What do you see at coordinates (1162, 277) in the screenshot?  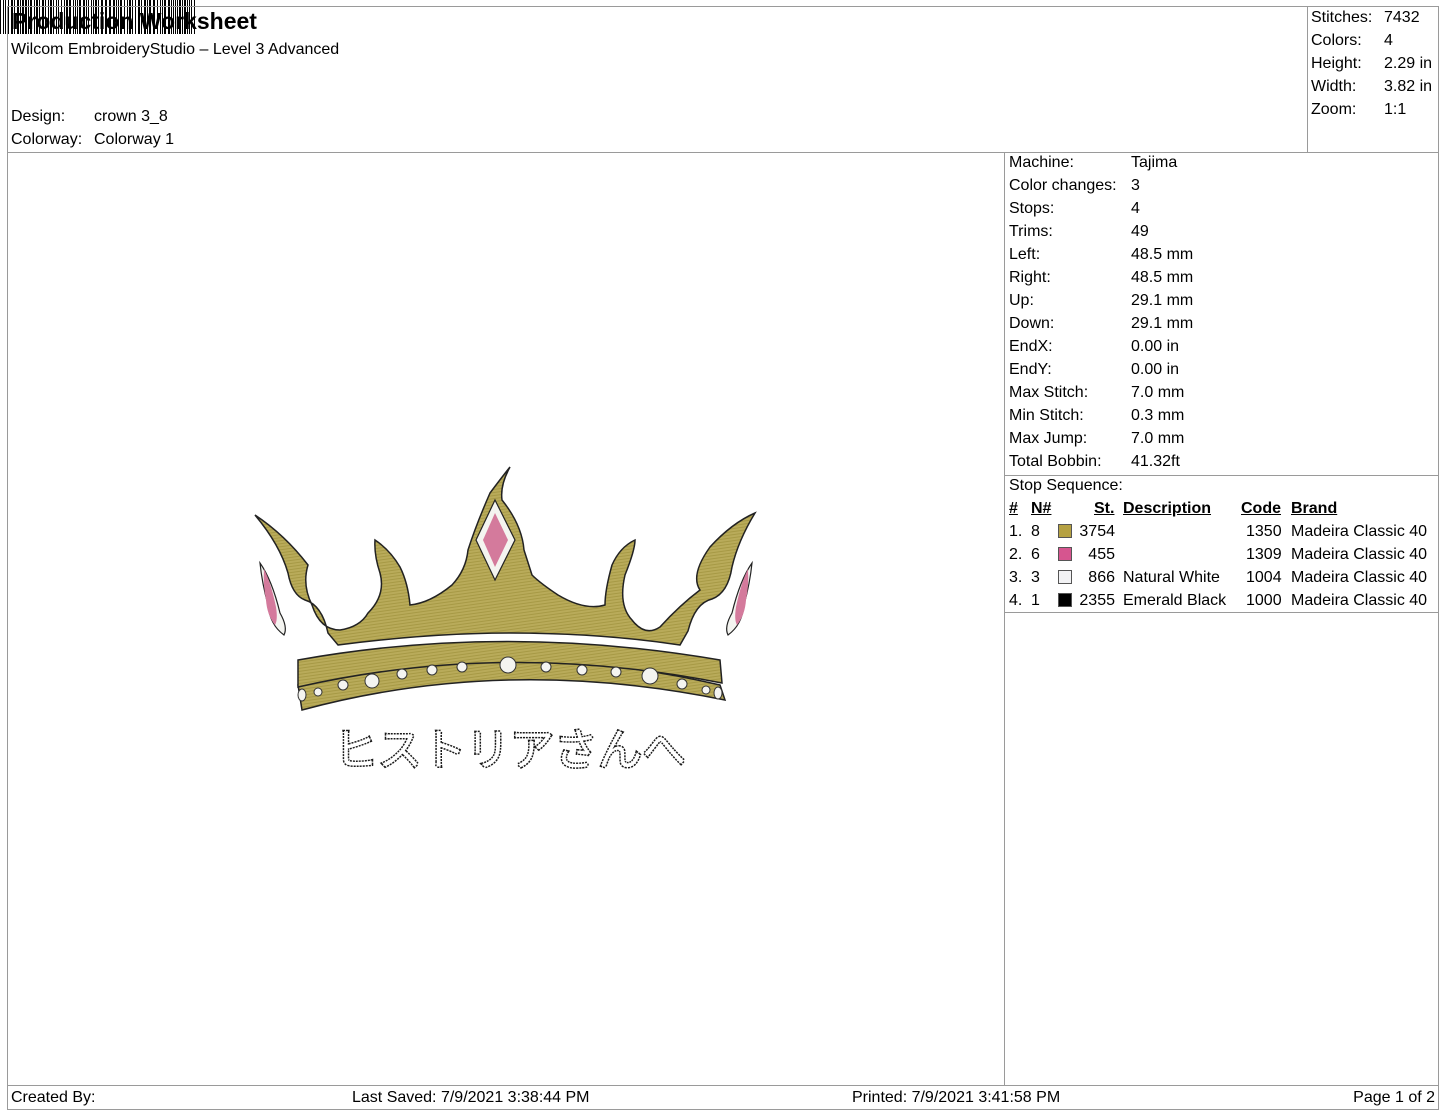 I see `right-value: 48.5 mm` at bounding box center [1162, 277].